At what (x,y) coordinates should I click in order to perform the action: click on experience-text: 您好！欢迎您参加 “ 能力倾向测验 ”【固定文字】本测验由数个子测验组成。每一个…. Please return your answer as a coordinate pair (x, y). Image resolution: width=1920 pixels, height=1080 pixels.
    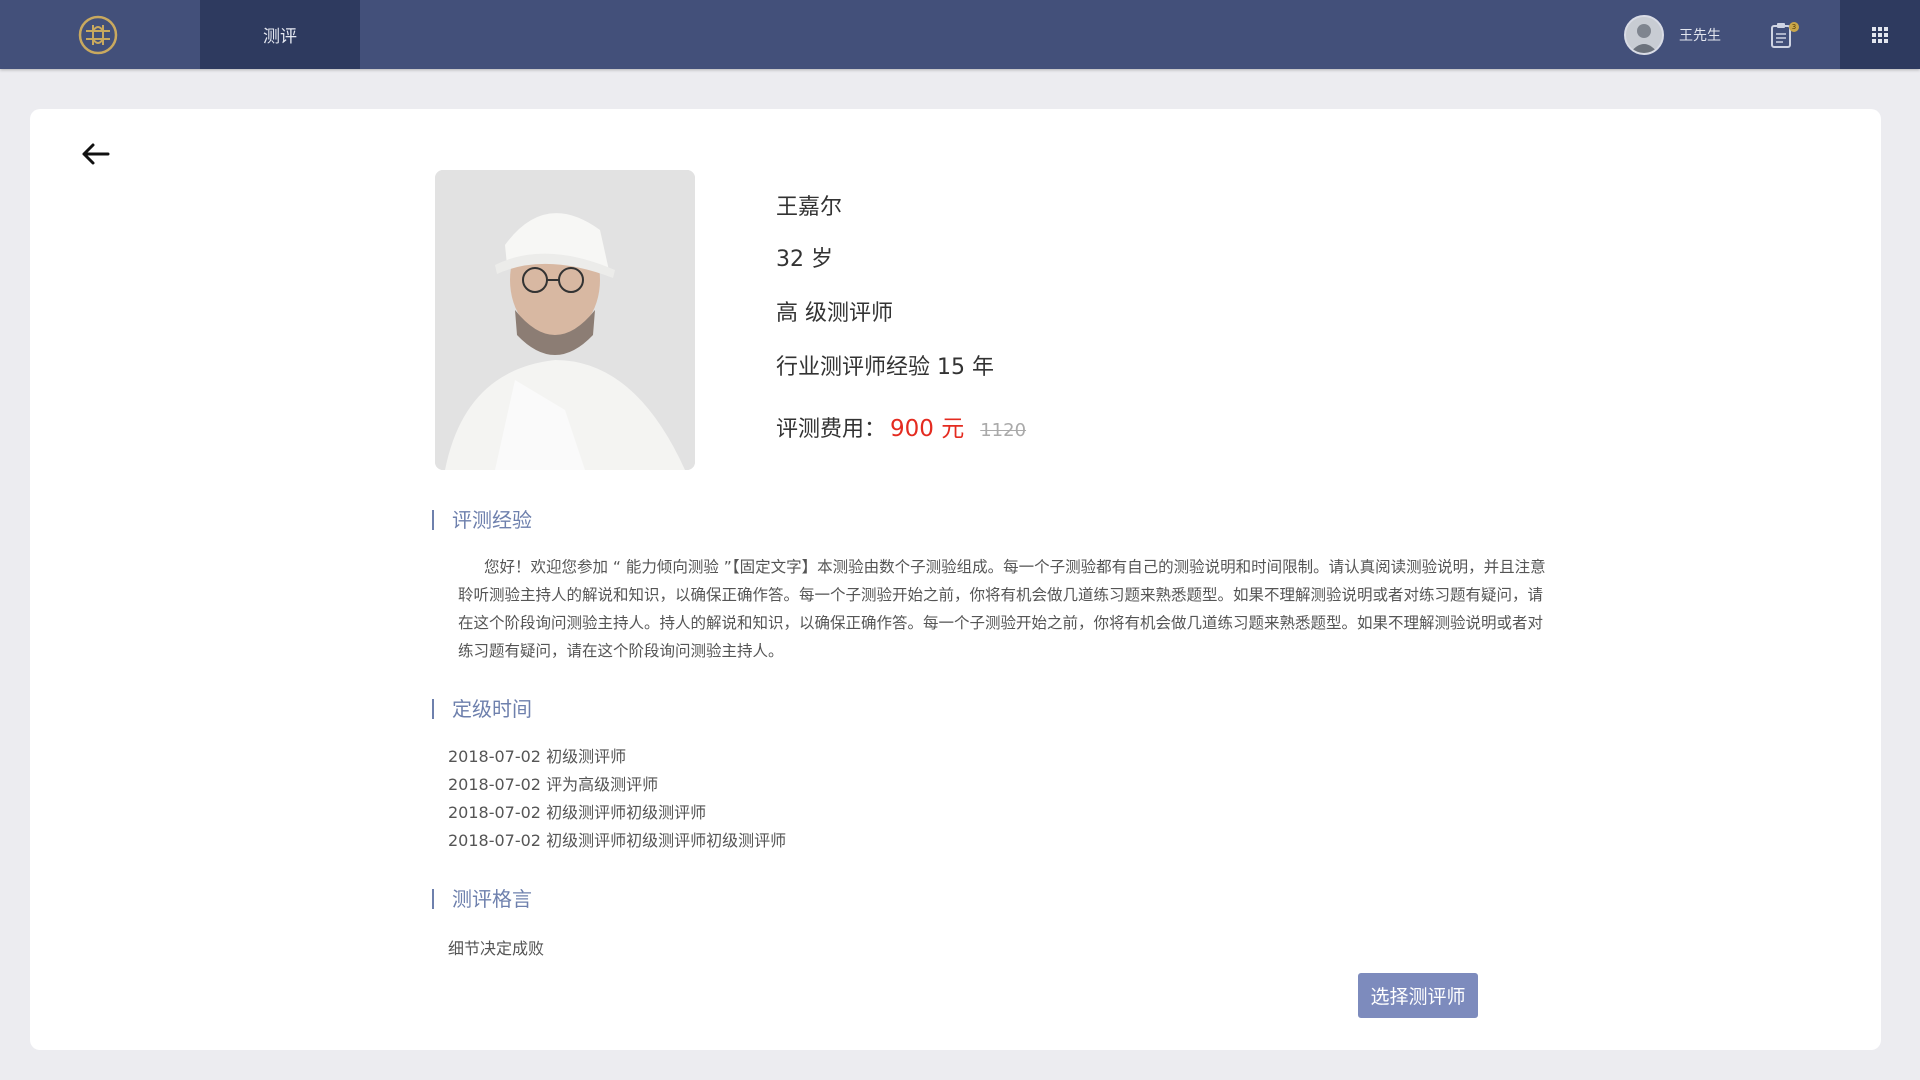
    Looking at the image, I should click on (1002, 609).